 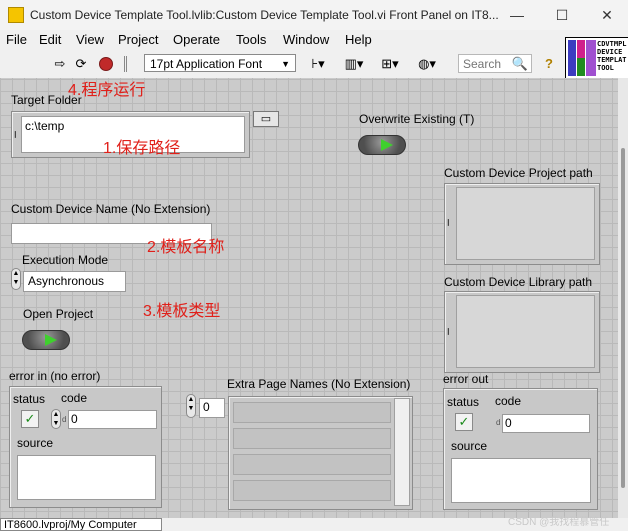 I want to click on close-button: ✕, so click(x=607, y=15).